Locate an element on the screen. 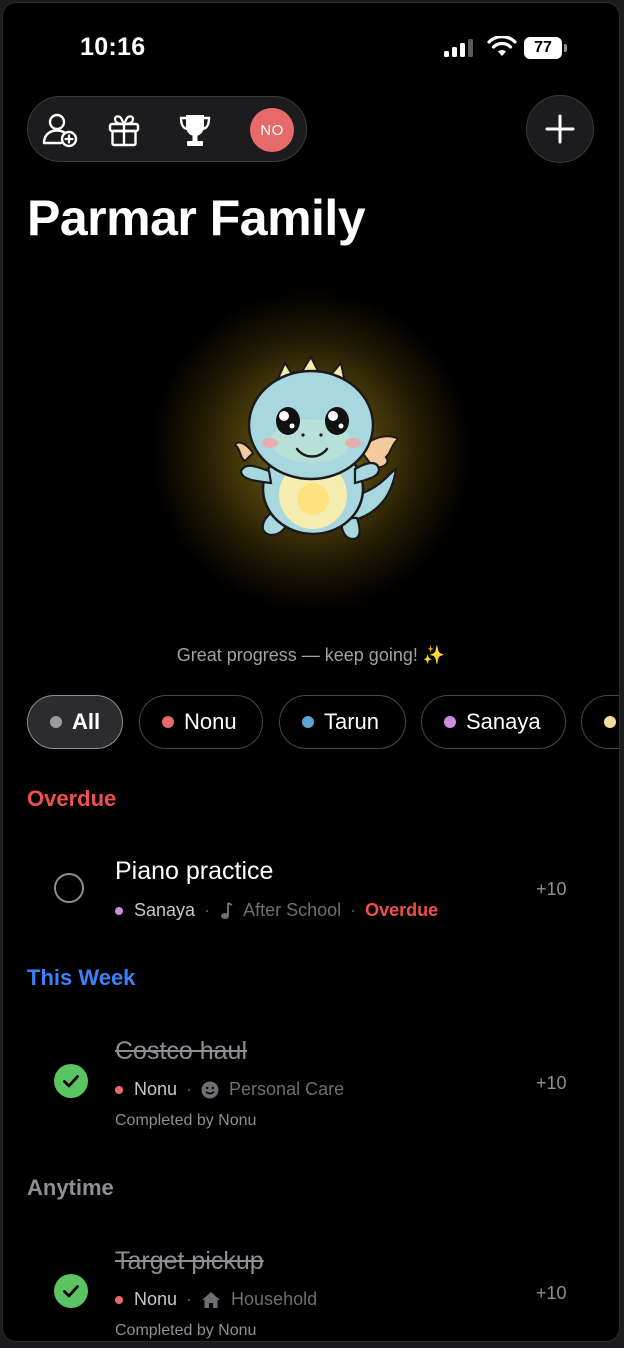  section-header-anytime: Anytime is located at coordinates (70, 1187).